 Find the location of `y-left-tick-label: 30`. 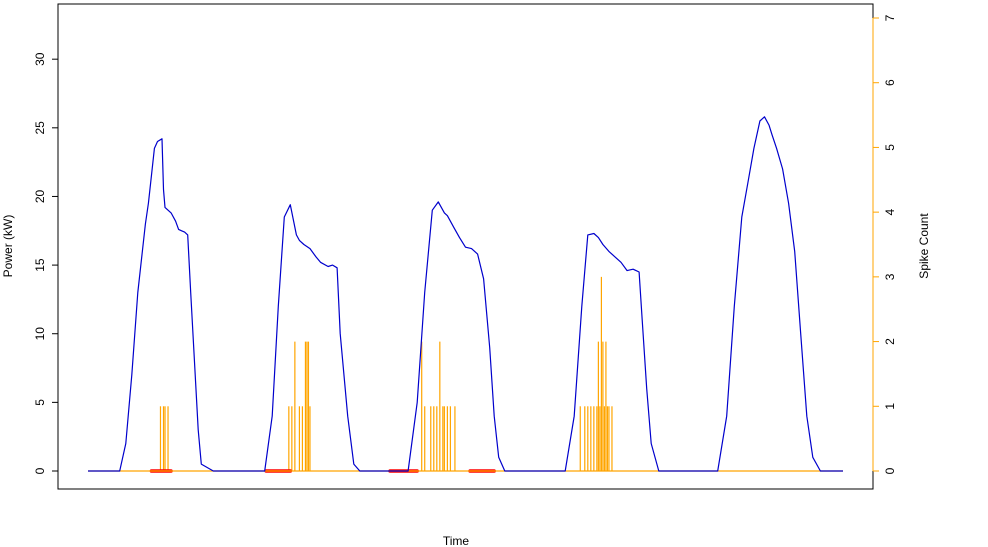

y-left-tick-label: 30 is located at coordinates (40, 59).